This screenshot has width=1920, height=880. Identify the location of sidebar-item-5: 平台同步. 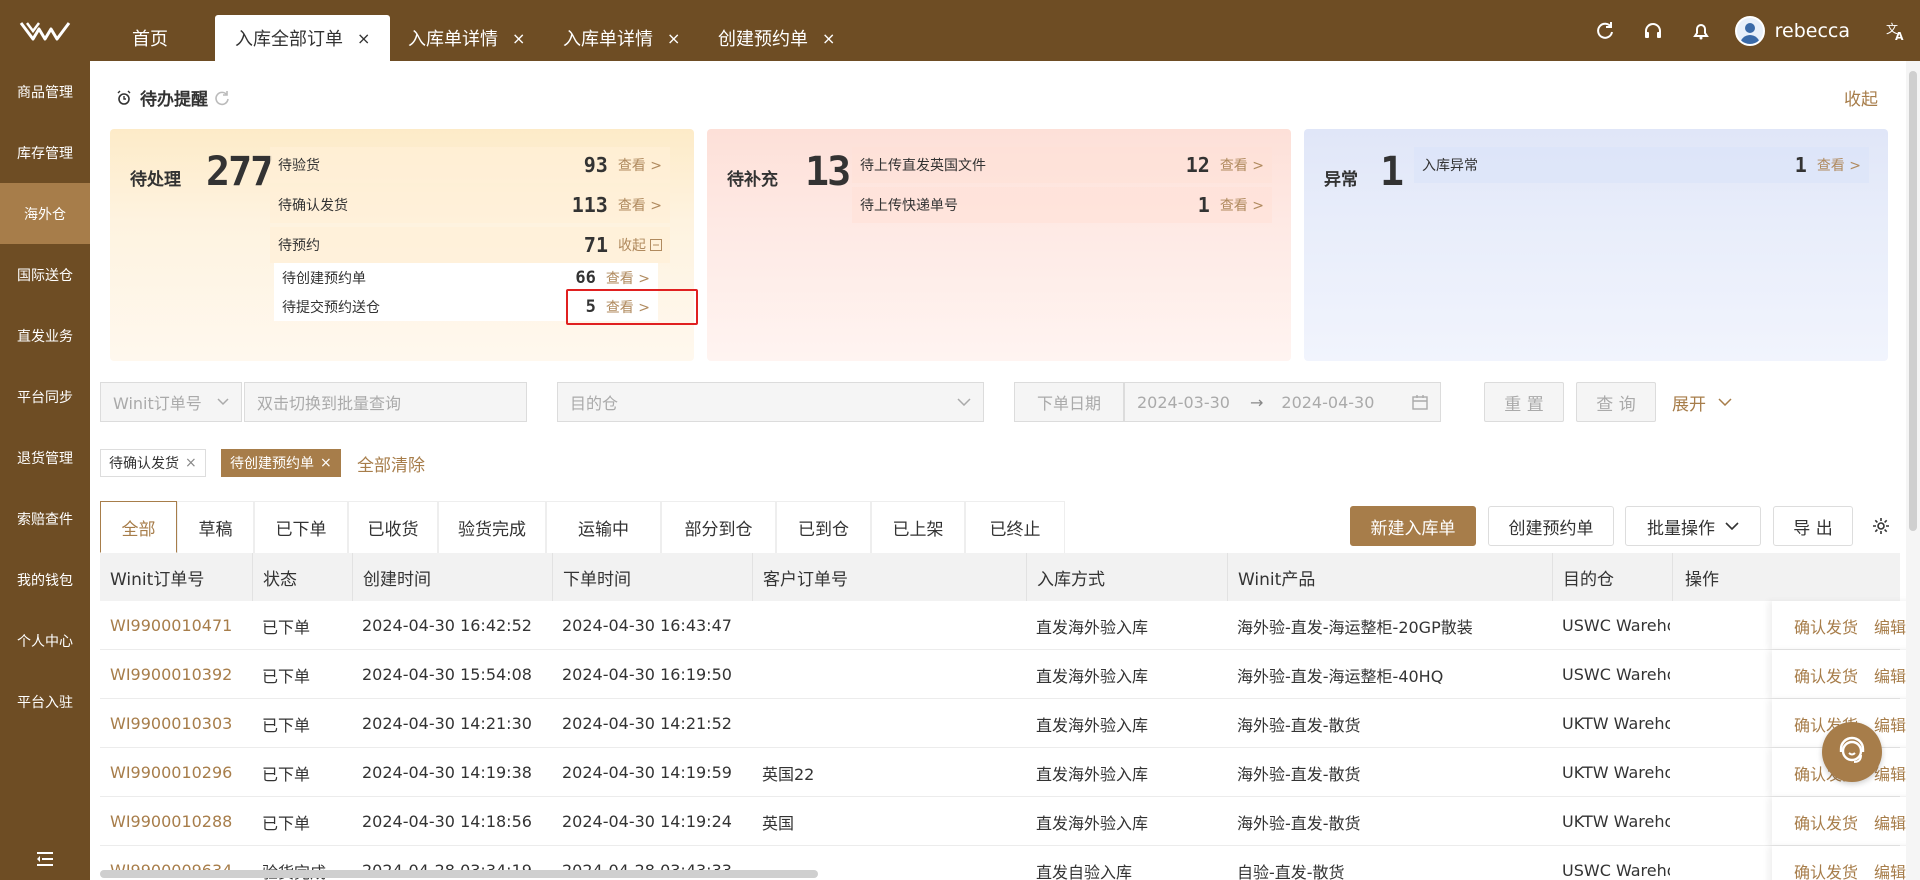
(45, 396).